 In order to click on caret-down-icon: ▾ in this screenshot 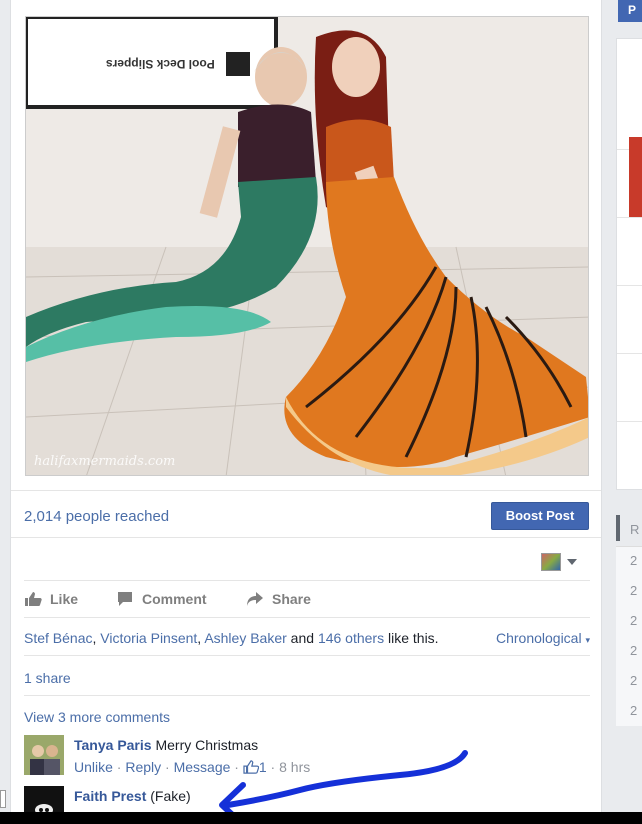, I will do `click(587, 640)`.